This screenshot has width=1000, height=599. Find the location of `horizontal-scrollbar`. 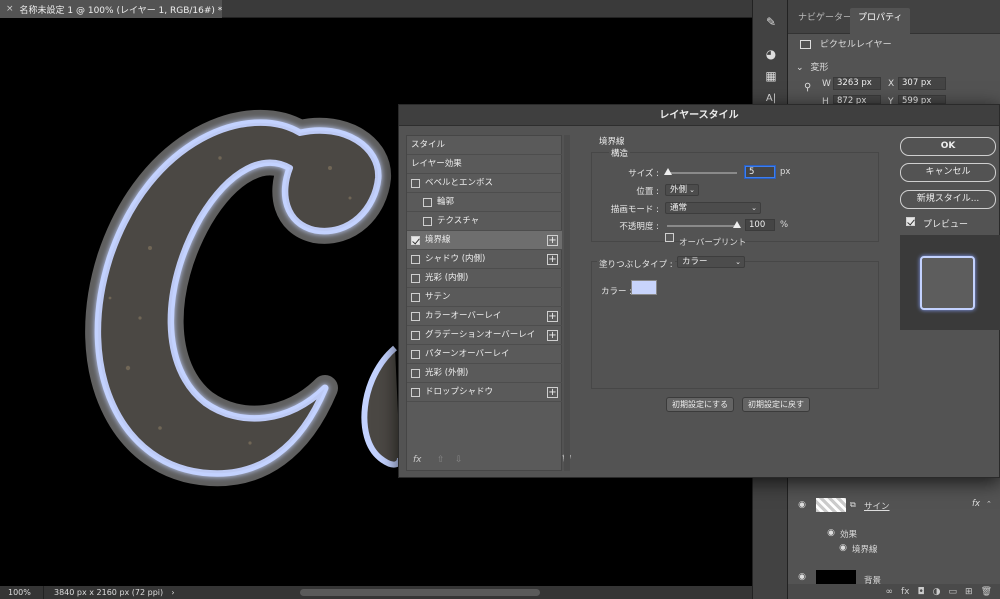

horizontal-scrollbar is located at coordinates (420, 592).